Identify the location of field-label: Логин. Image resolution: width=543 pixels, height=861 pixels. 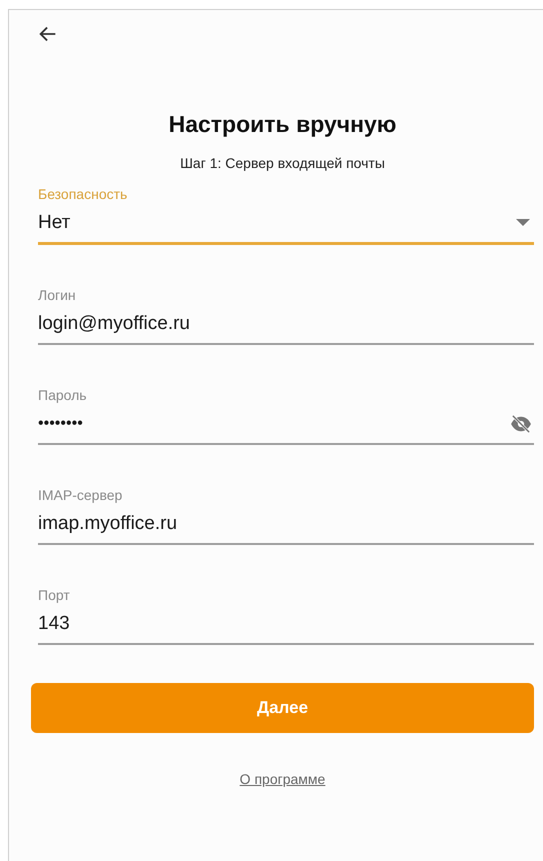
(57, 295).